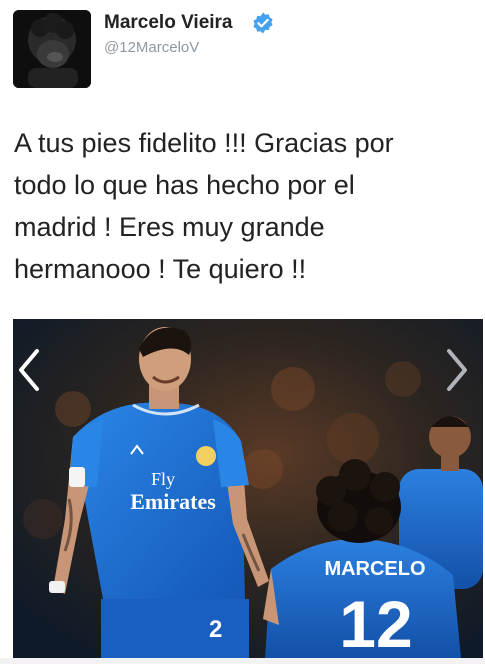 The width and height of the screenshot is (485, 664). I want to click on tweet-text-line: todo lo que has hecho por el, so click(184, 185).